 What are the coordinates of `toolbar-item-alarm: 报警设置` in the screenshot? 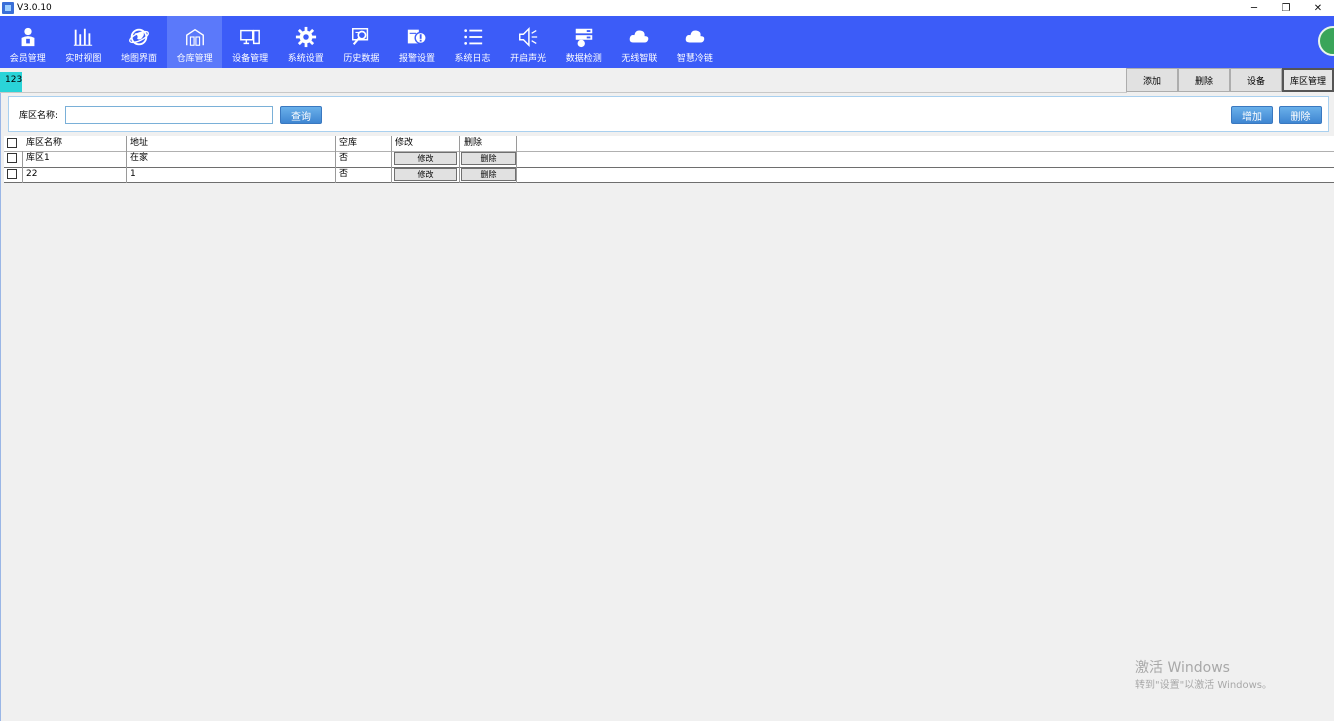 It's located at (417, 42).